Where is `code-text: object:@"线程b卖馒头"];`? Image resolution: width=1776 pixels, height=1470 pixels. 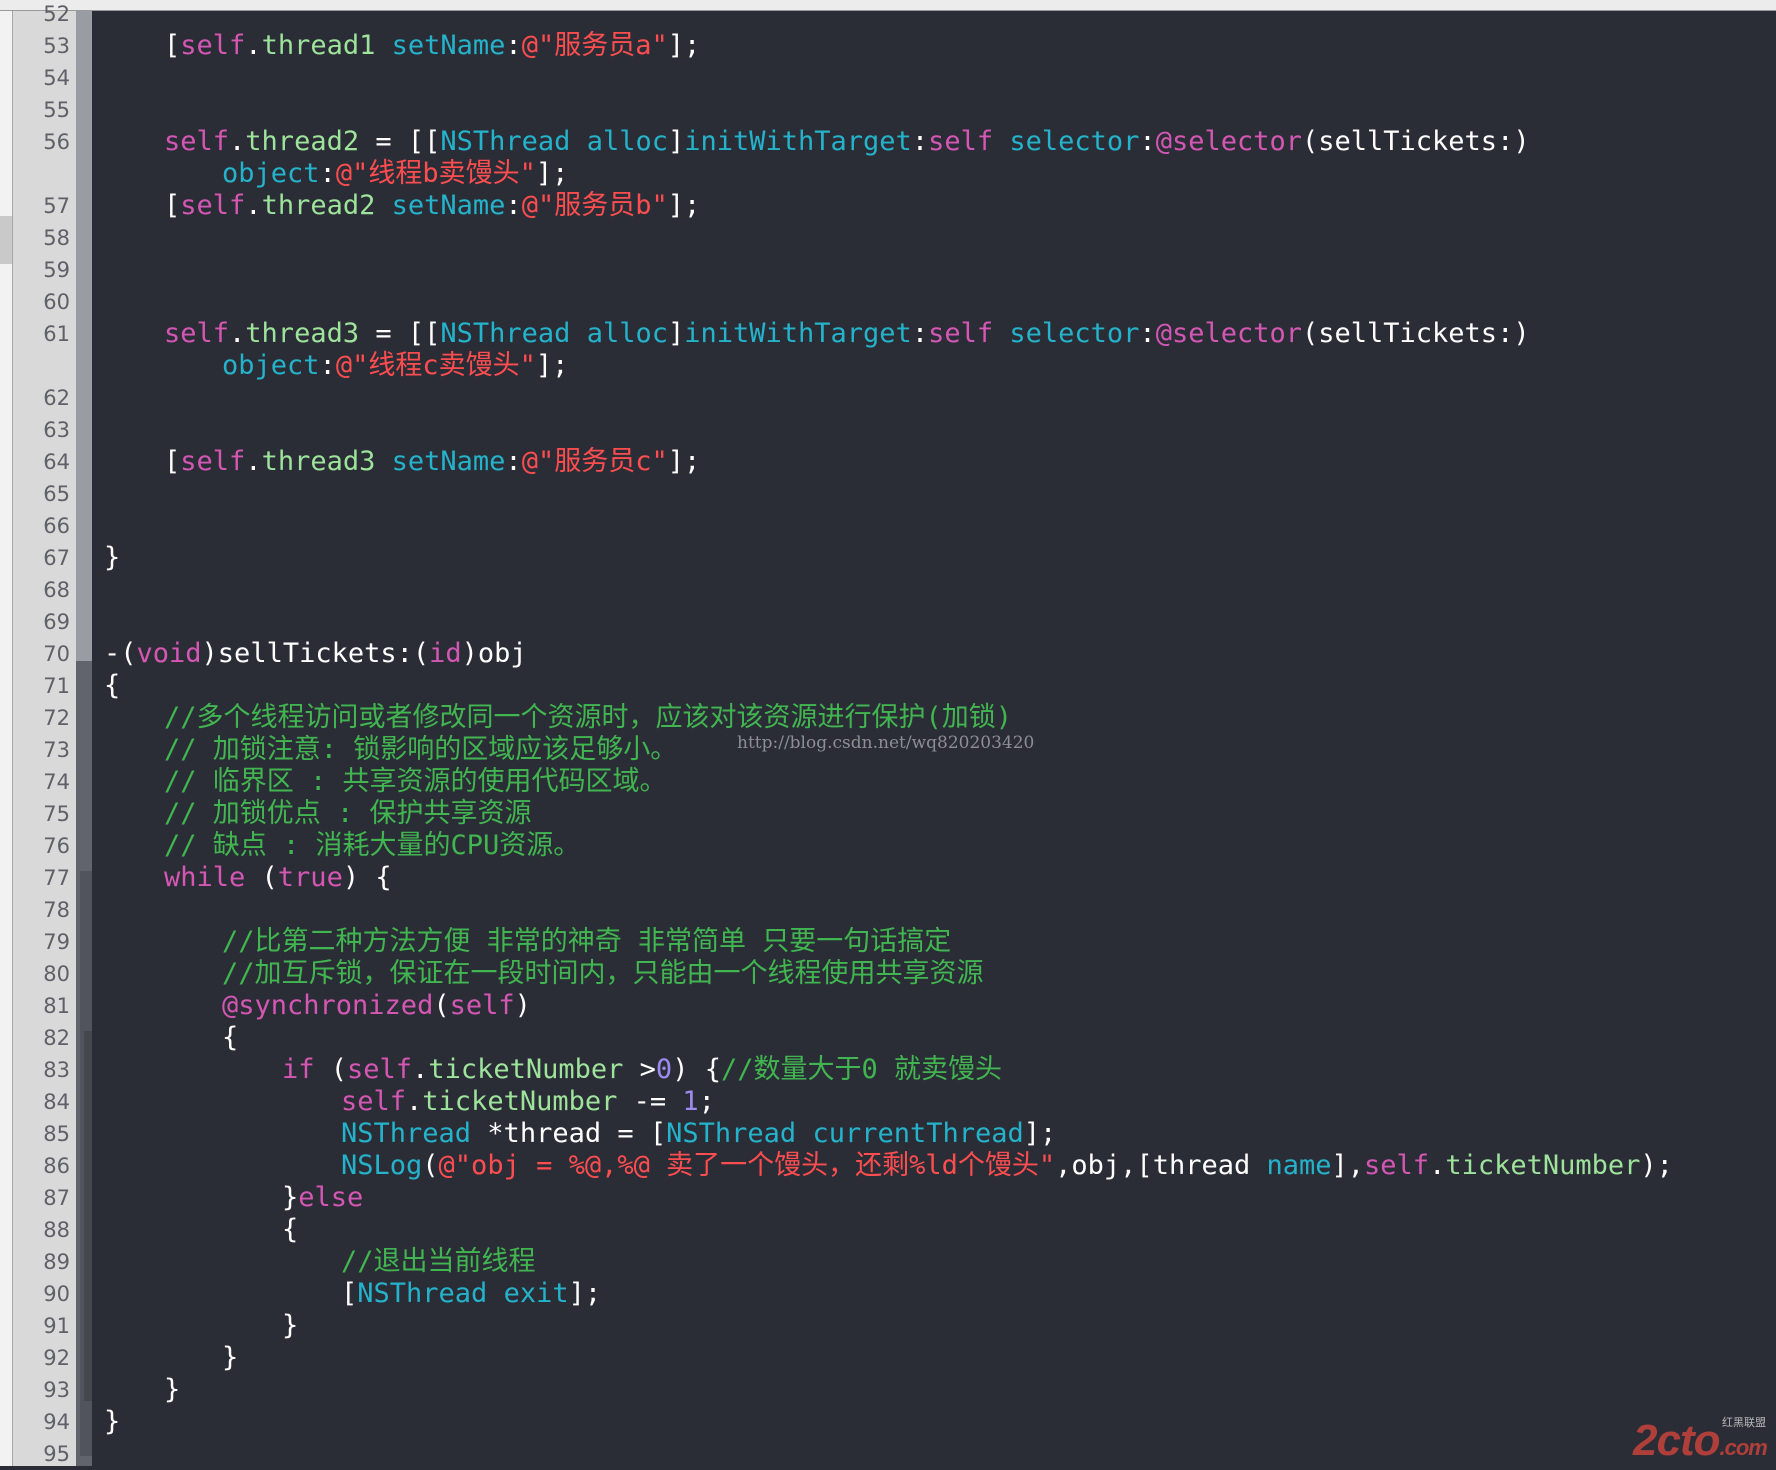 code-text: object:@"线程b卖馒头"]; is located at coordinates (395, 174).